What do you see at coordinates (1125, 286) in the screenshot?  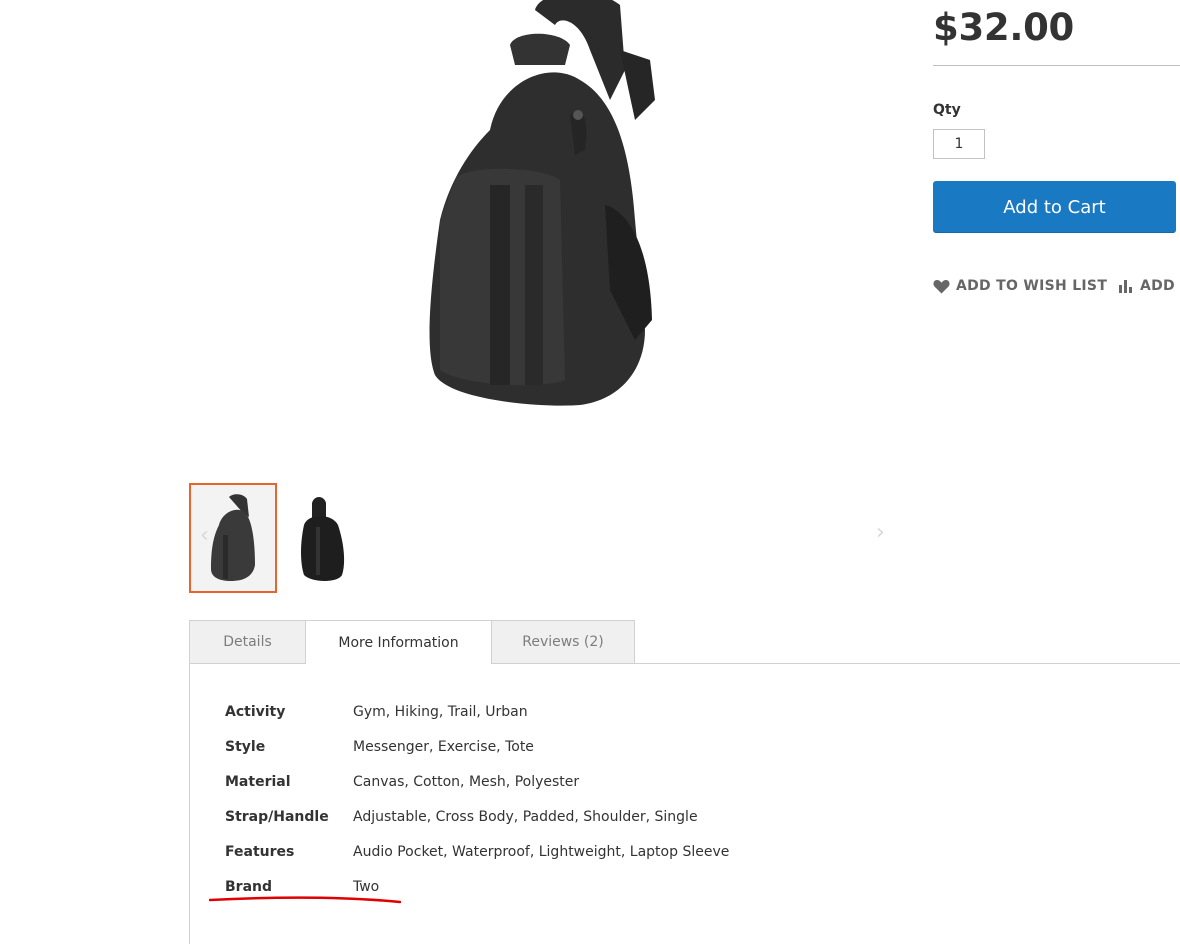 I see `bar-chart-icon` at bounding box center [1125, 286].